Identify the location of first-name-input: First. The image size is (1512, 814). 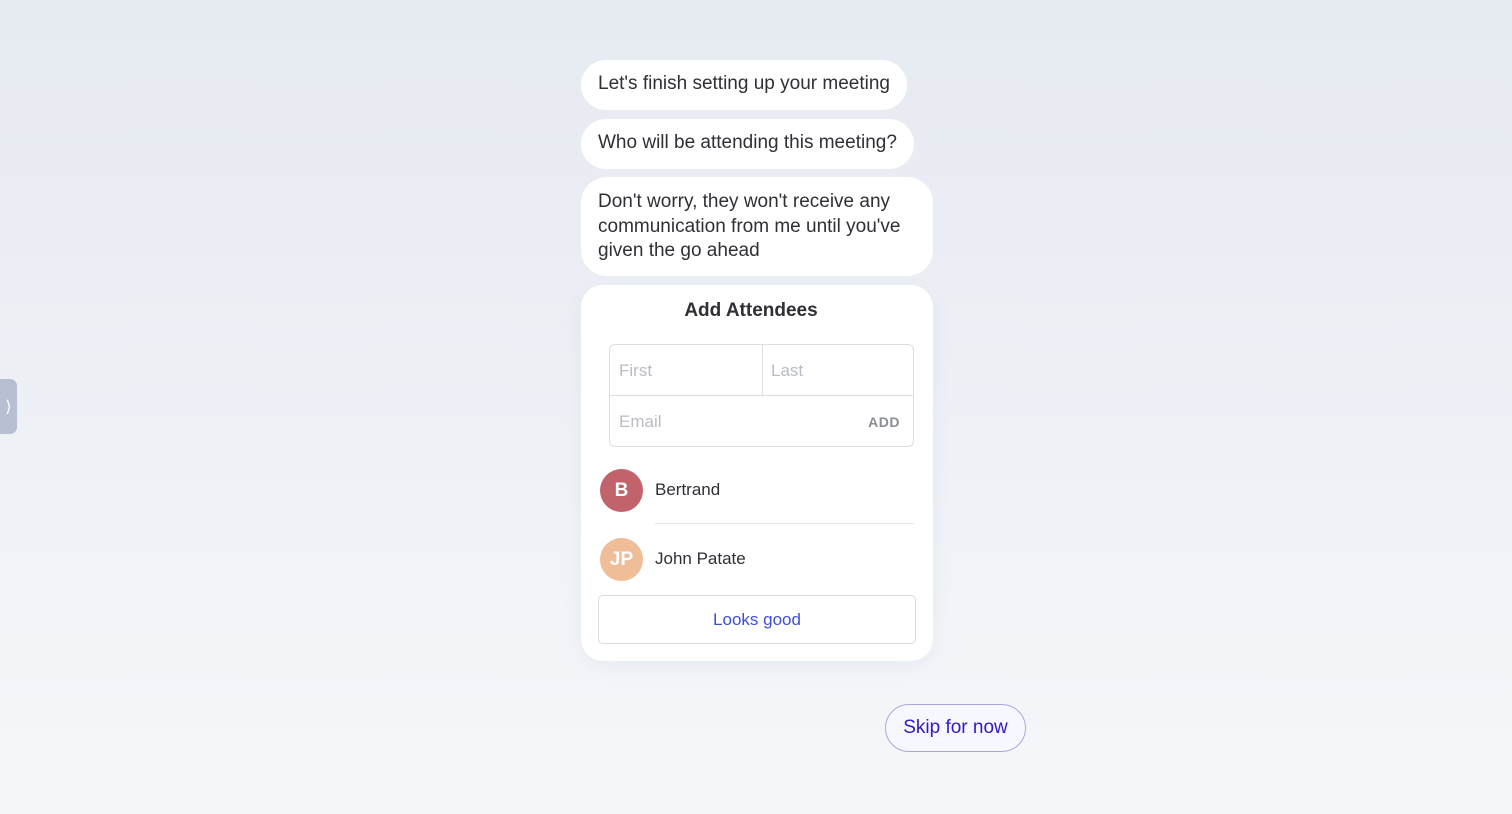
(635, 371).